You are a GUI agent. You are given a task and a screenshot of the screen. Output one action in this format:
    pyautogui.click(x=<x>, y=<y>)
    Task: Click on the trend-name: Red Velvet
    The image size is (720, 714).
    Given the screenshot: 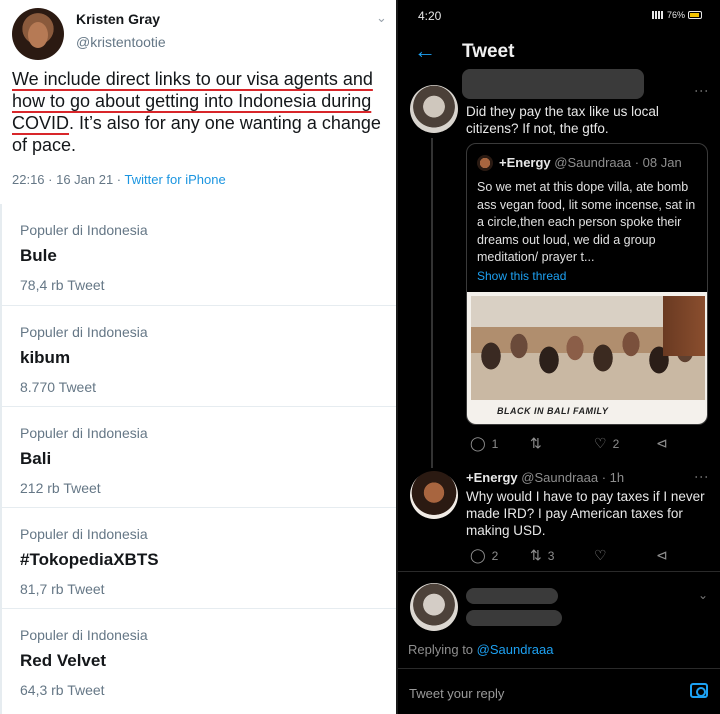 What is the action you would take?
    pyautogui.click(x=63, y=660)
    